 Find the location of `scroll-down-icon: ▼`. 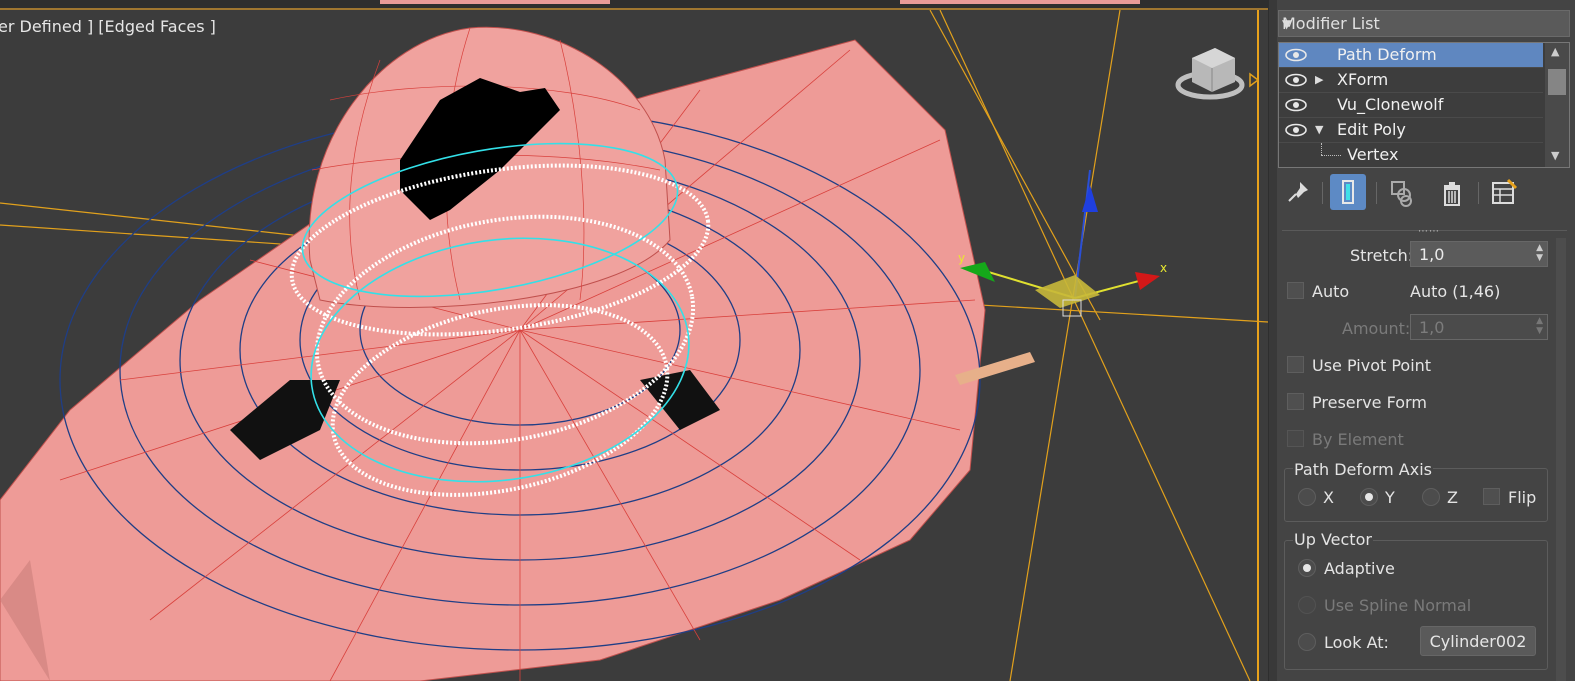

scroll-down-icon: ▼ is located at coordinates (1555, 155).